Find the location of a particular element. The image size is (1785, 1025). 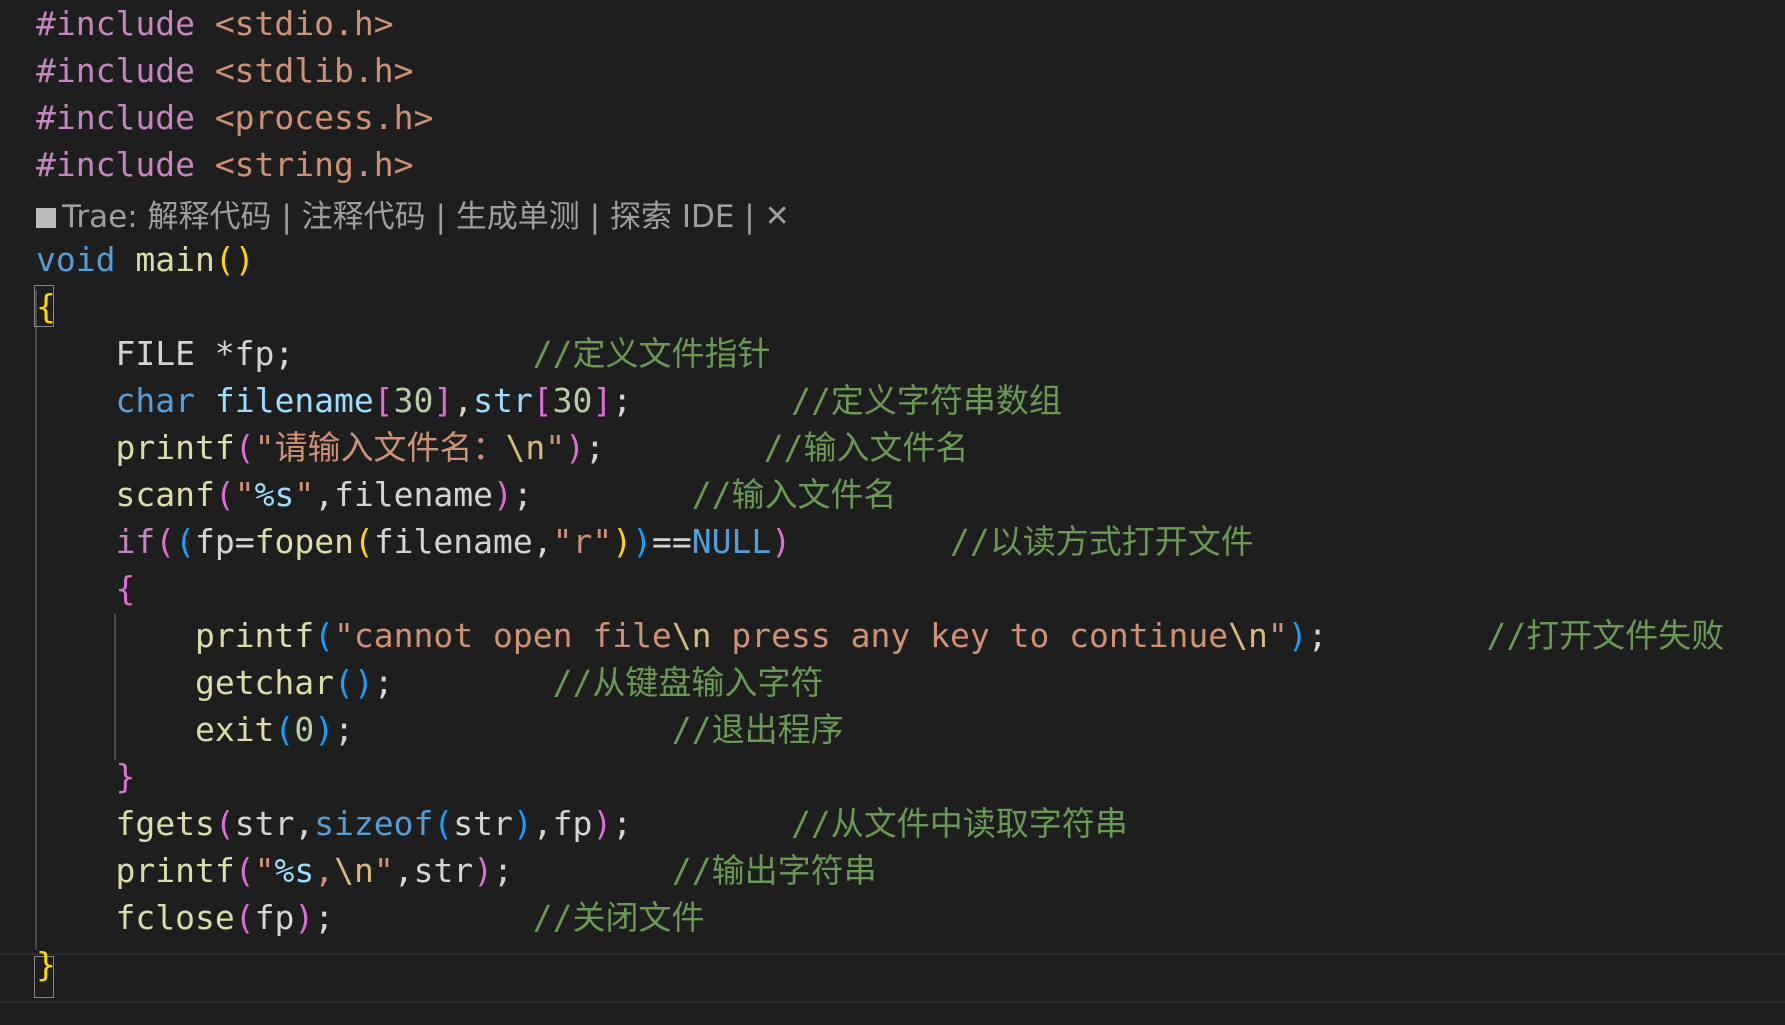

code-token: filename, is located at coordinates (463, 541).